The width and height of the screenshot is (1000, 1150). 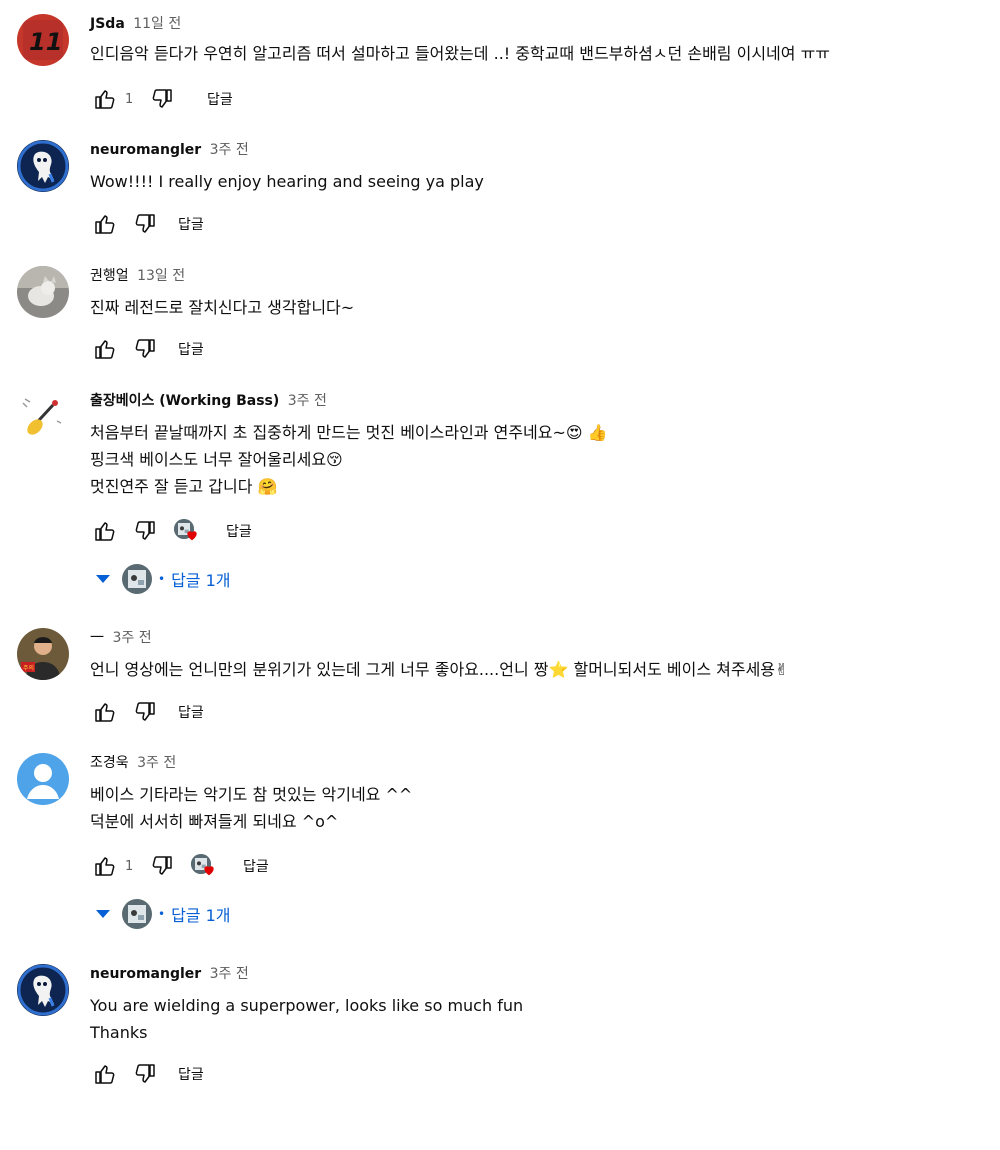 I want to click on author-name: 권행얼, so click(x=109, y=276).